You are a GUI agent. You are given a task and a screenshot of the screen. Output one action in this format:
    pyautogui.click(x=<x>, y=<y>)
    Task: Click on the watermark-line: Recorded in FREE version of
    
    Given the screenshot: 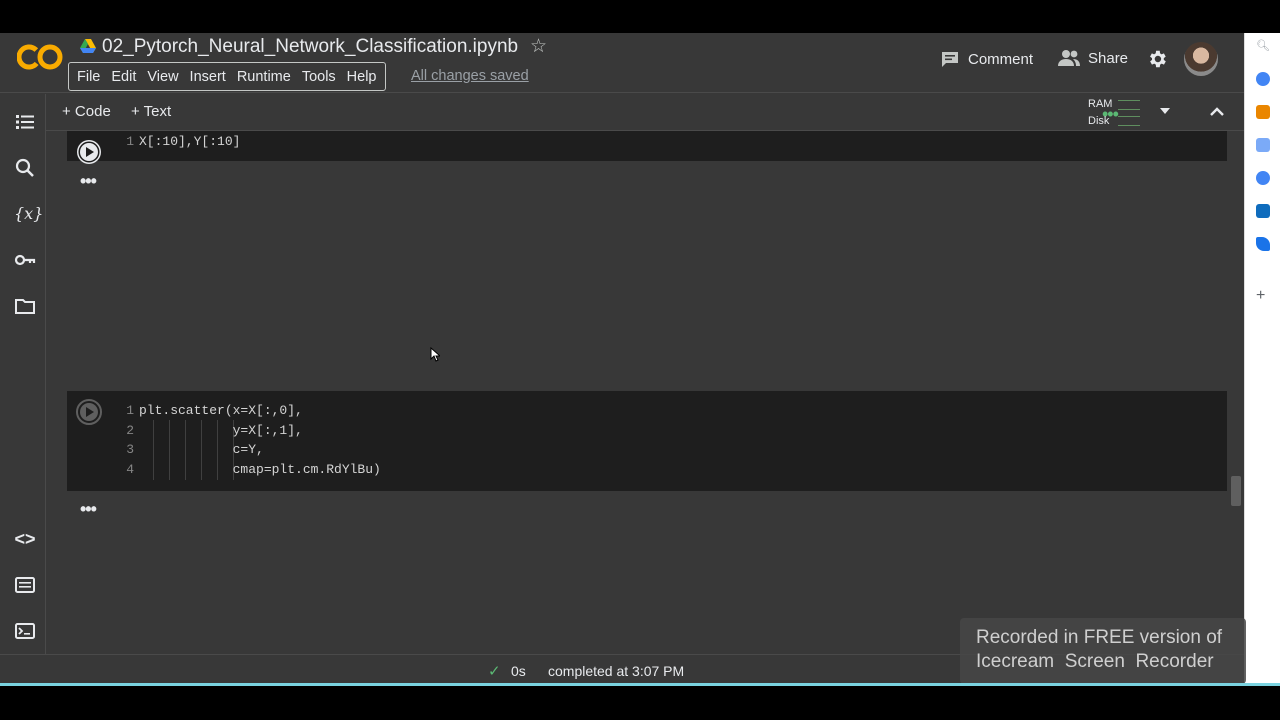 What is the action you would take?
    pyautogui.click(x=1099, y=637)
    